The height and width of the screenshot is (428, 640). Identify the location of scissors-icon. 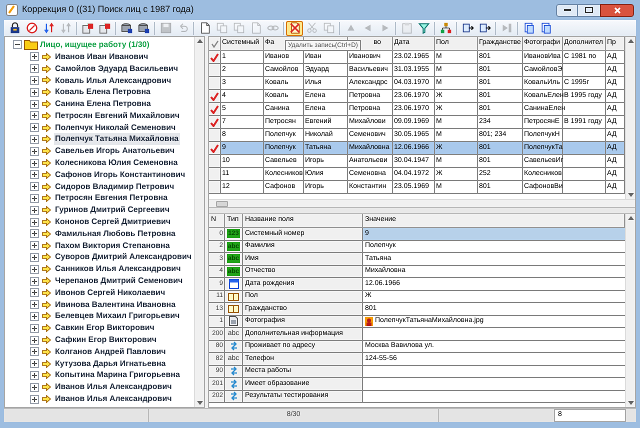
(312, 28).